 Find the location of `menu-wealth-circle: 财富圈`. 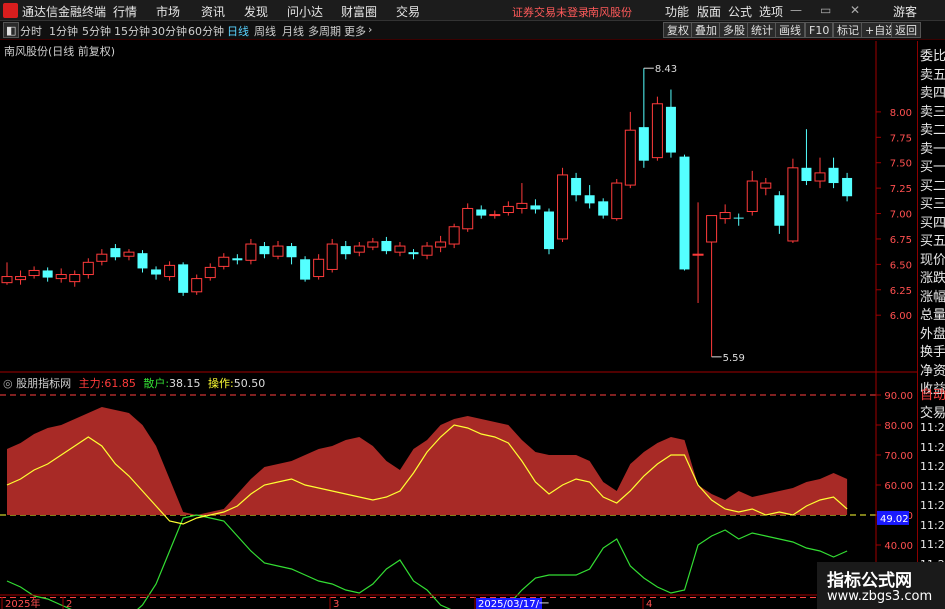

menu-wealth-circle: 财富圈 is located at coordinates (359, 11).